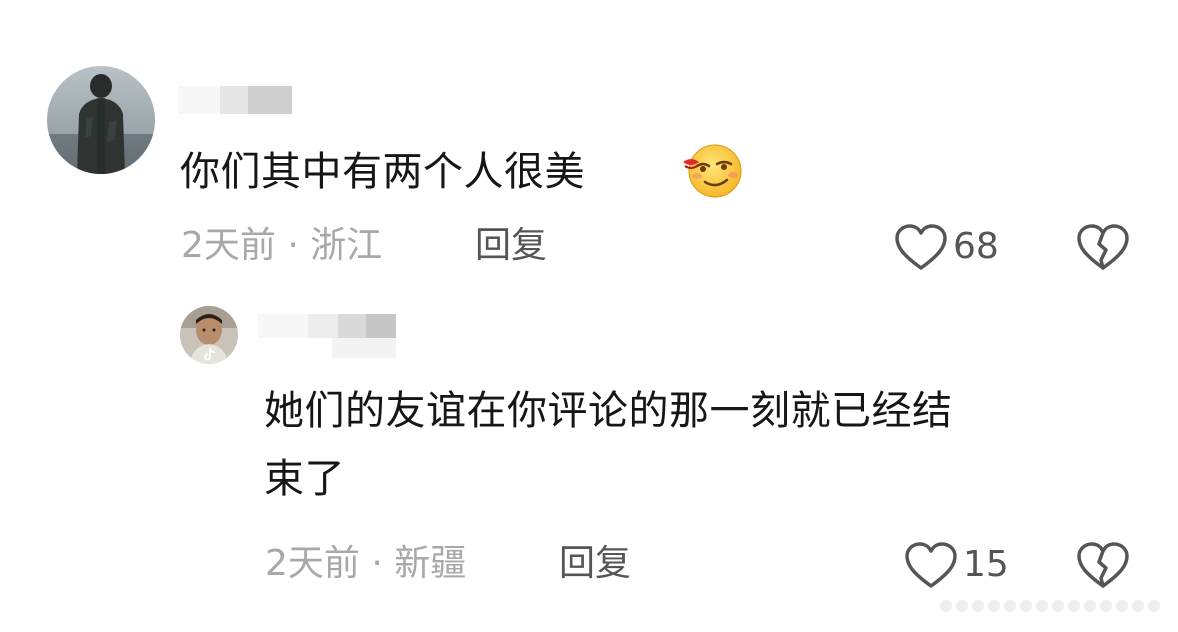 The image size is (1178, 632). Describe the element at coordinates (312, 563) in the screenshot. I see `reply-time: 2天前` at that location.